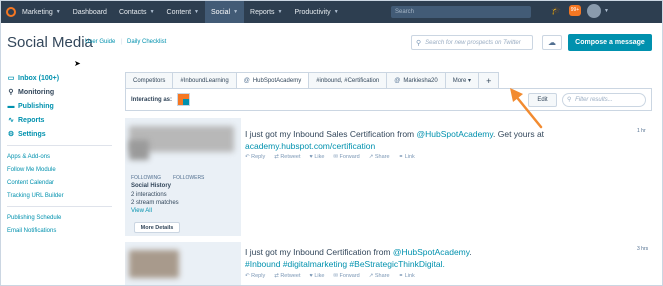 Image resolution: width=663 pixels, height=286 pixels. What do you see at coordinates (36, 92) in the screenshot?
I see `sidebar-item-label: Monitoring` at bounding box center [36, 92].